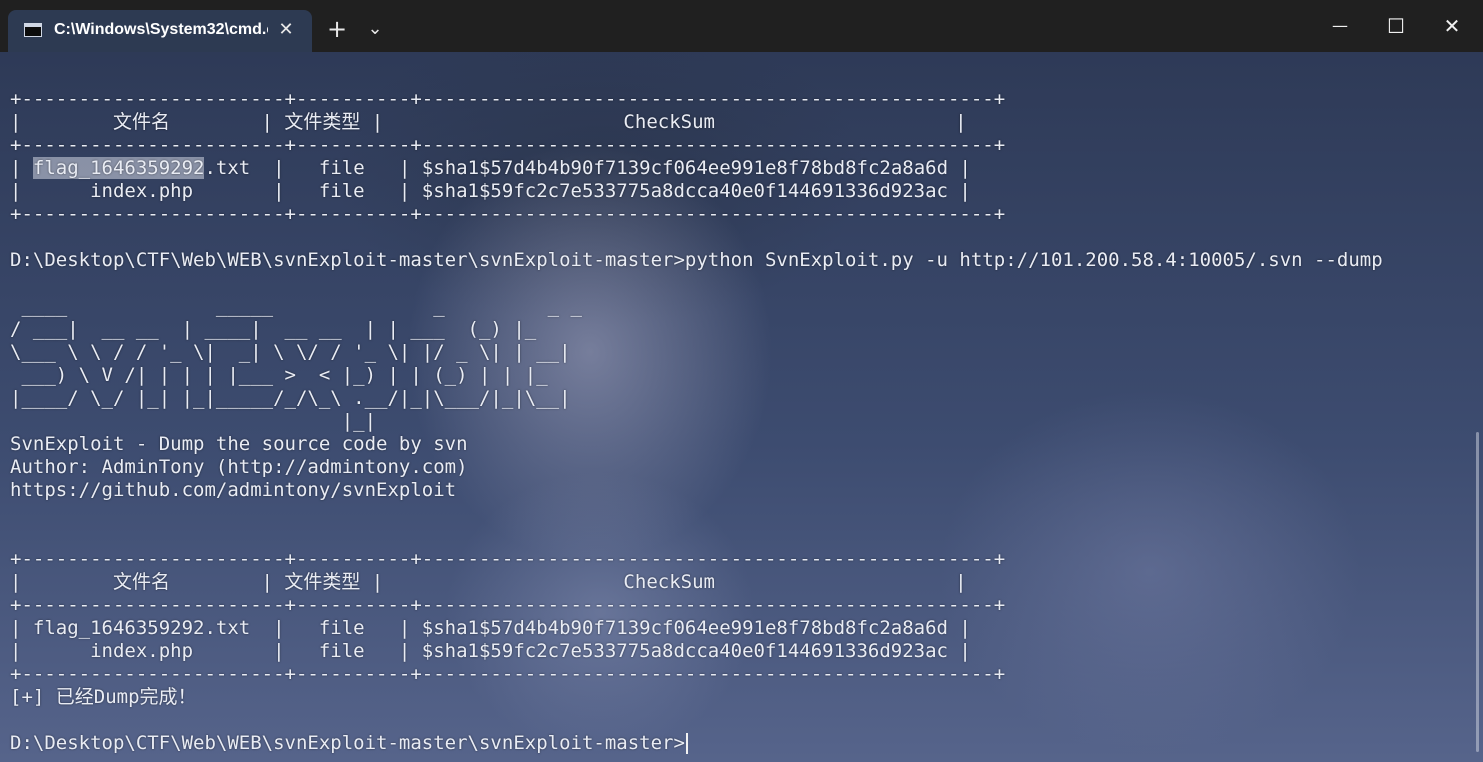 The image size is (1483, 762). I want to click on title-bar: C:\Windows\System32\cmd.exe ✕ + ⌄ — ☐ ✕, so click(741, 26).